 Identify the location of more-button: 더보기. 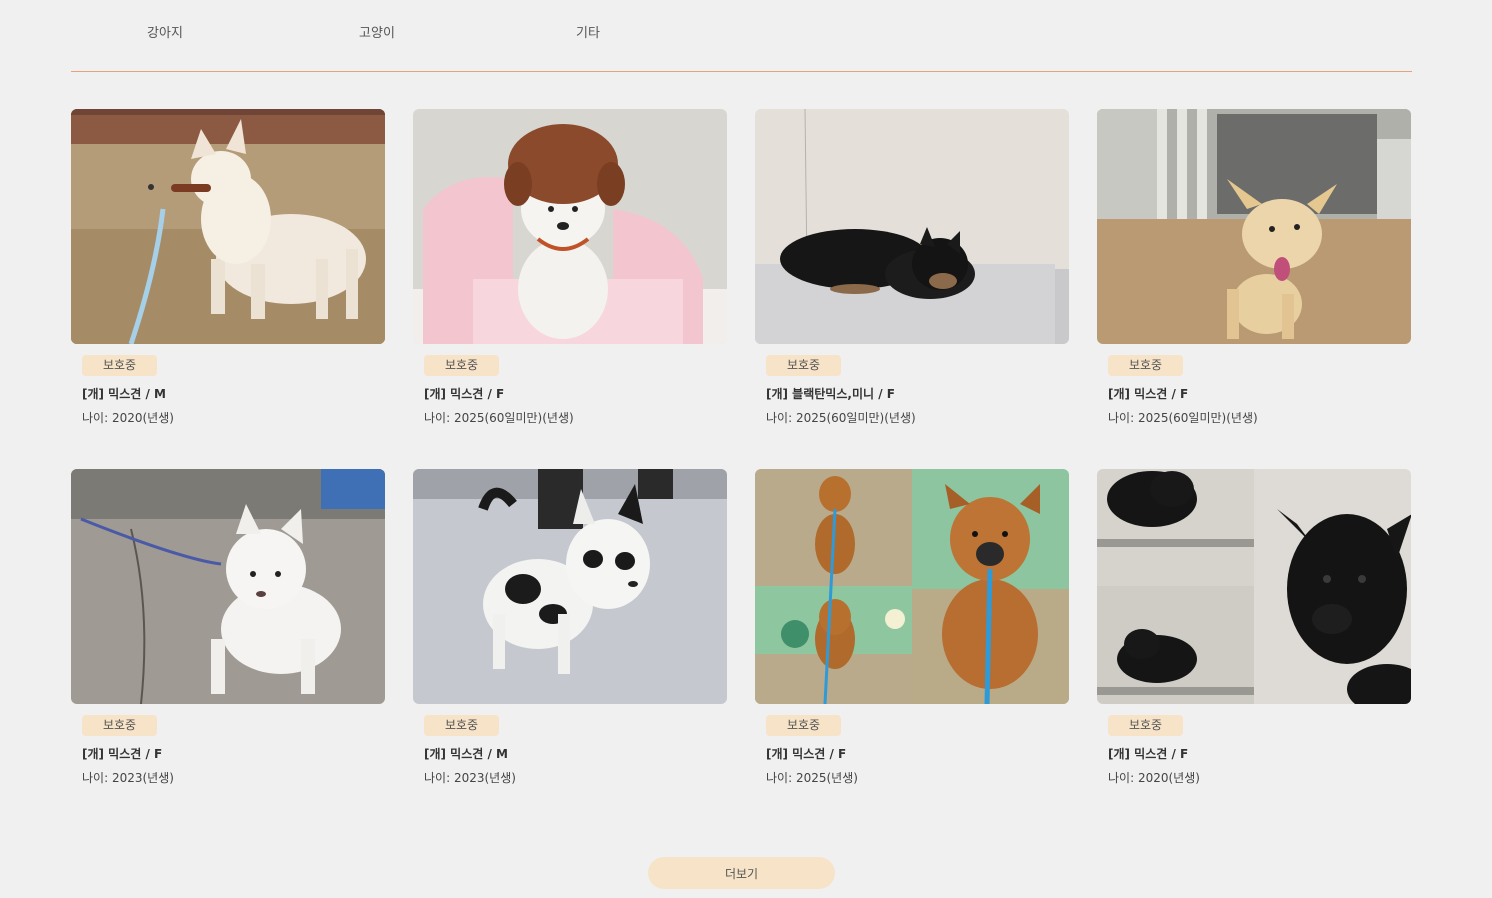
(741, 873).